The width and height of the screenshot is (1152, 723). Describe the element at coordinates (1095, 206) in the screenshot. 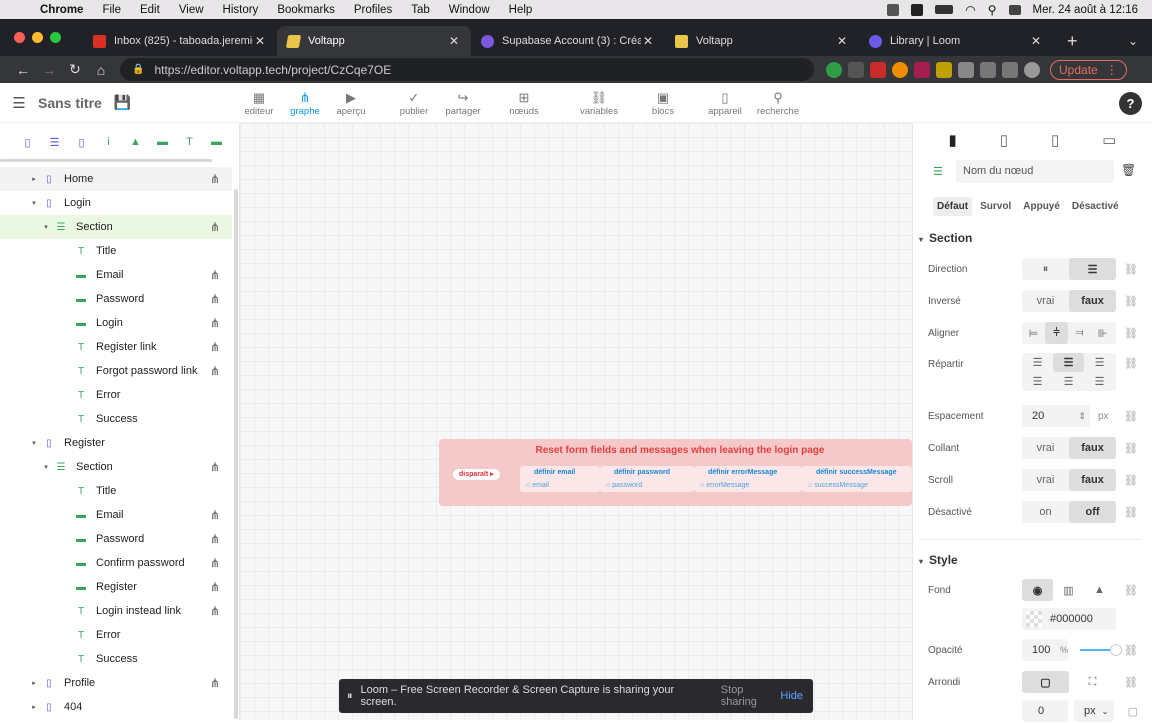

I see `tab-state-desactive: Désactivé` at that location.